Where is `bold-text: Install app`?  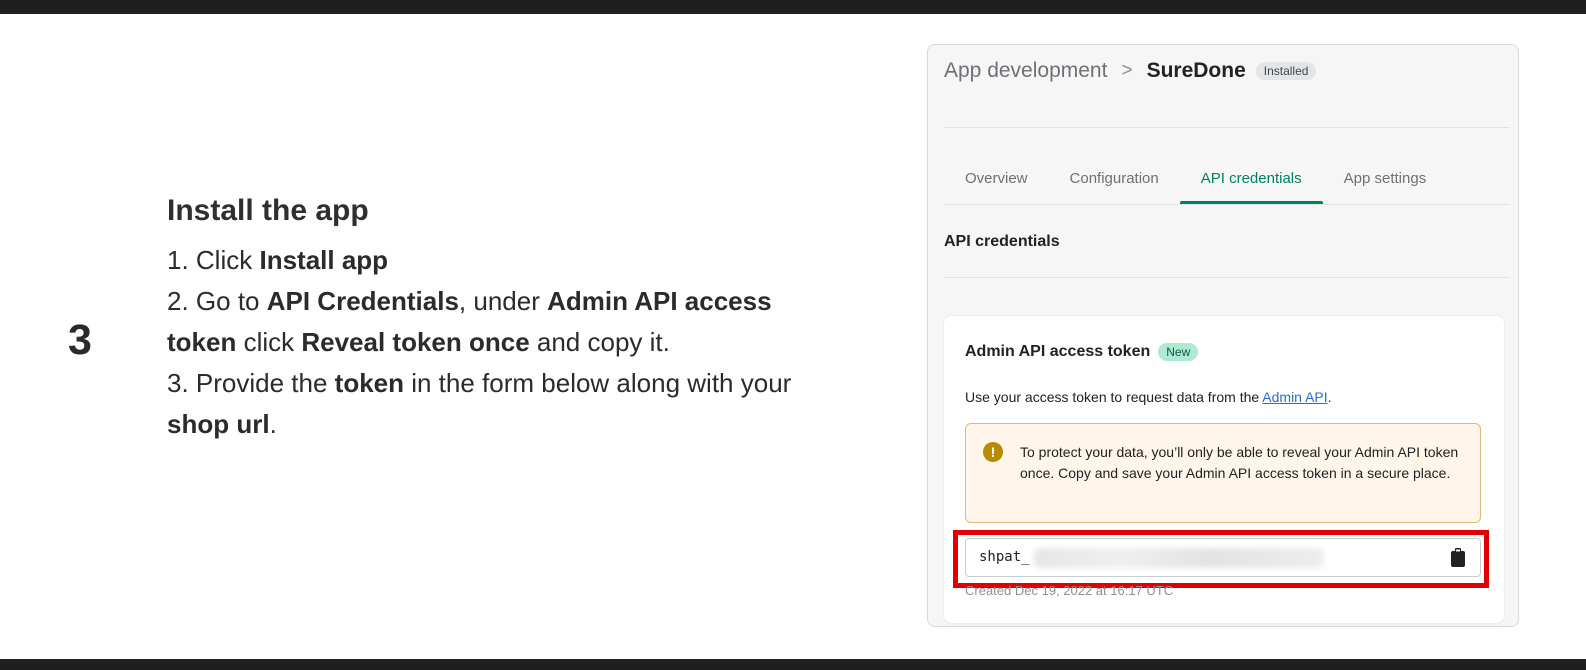
bold-text: Install app is located at coordinates (324, 260).